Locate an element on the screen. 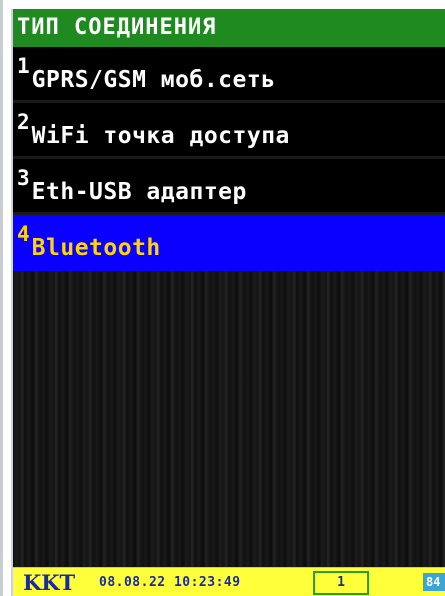  screen-title: ТИП СОЕДИНЕНИЯ is located at coordinates (229, 28).